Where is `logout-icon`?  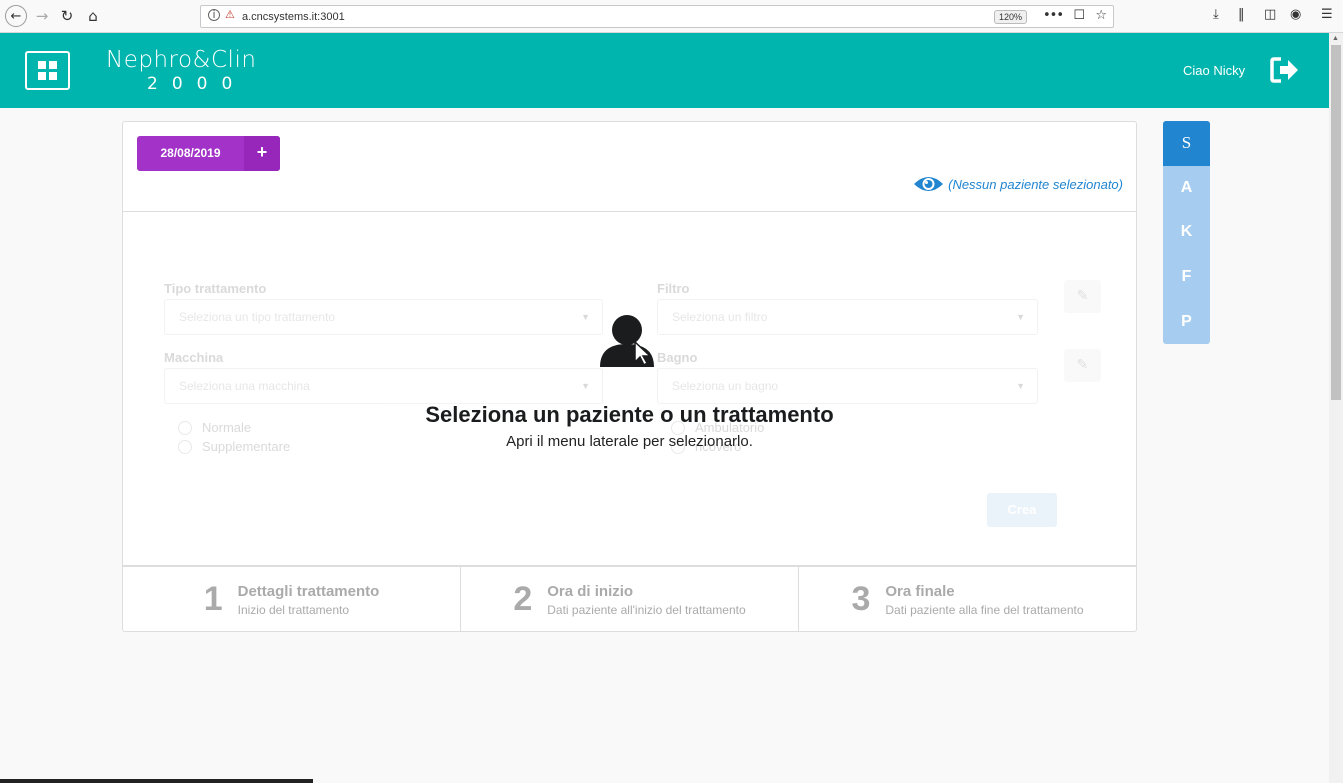
logout-icon is located at coordinates (1285, 70).